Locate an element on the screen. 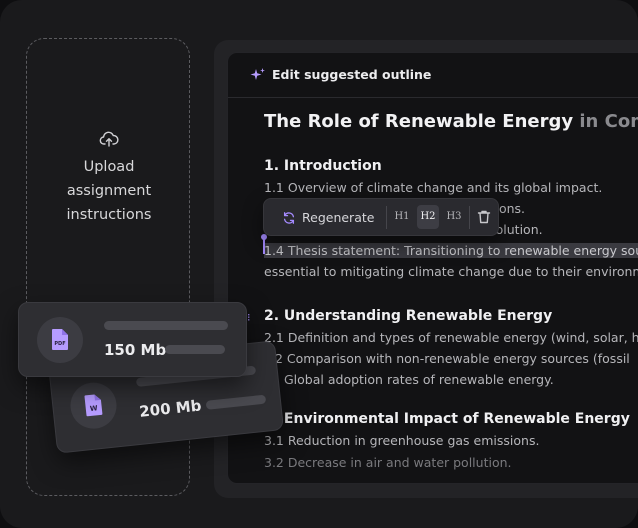 Image resolution: width=638 pixels, height=528 pixels. heading-1-button: H1 is located at coordinates (402, 217).